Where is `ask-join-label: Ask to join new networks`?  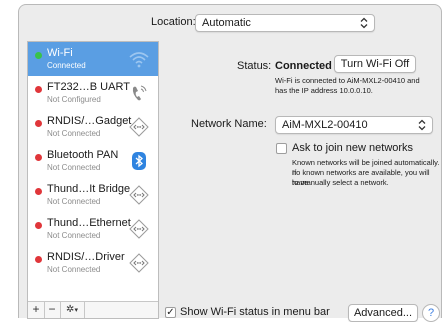 ask-join-label: Ask to join new networks is located at coordinates (353, 148).